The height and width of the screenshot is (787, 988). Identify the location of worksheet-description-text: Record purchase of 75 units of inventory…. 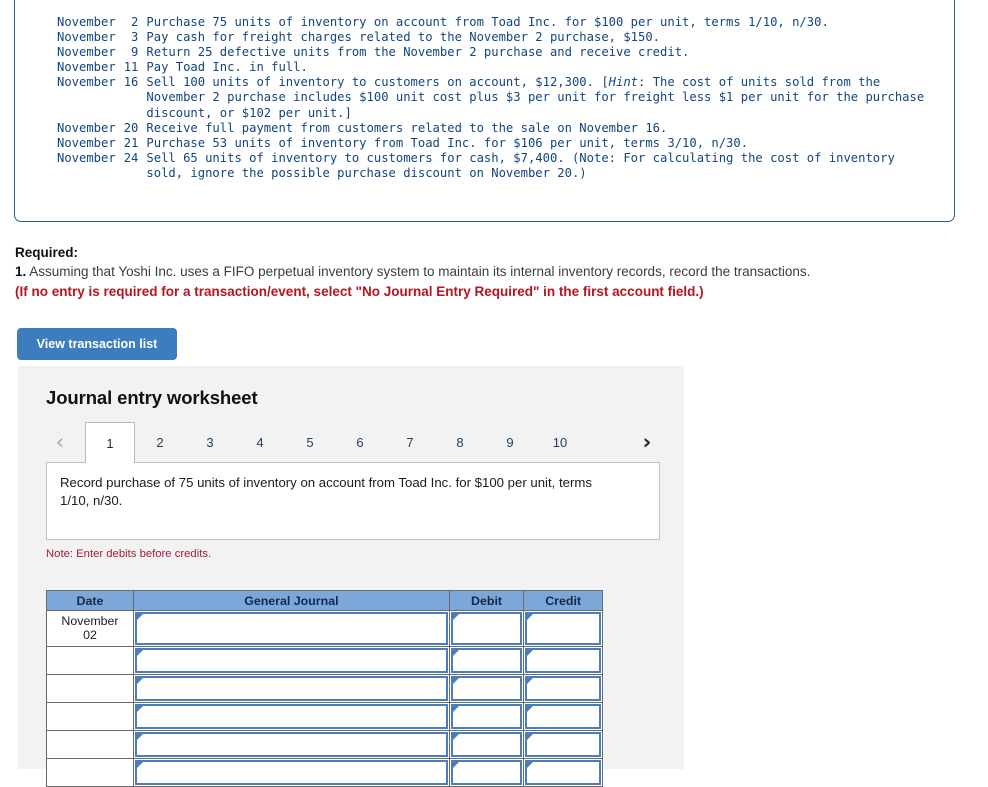
(326, 491).